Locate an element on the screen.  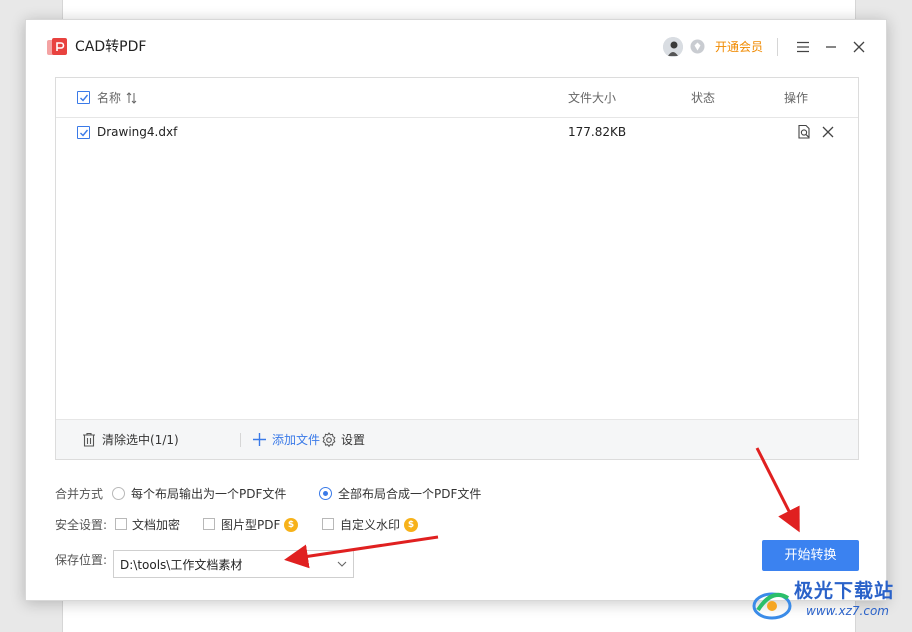
hamburger-icon is located at coordinates (803, 47).